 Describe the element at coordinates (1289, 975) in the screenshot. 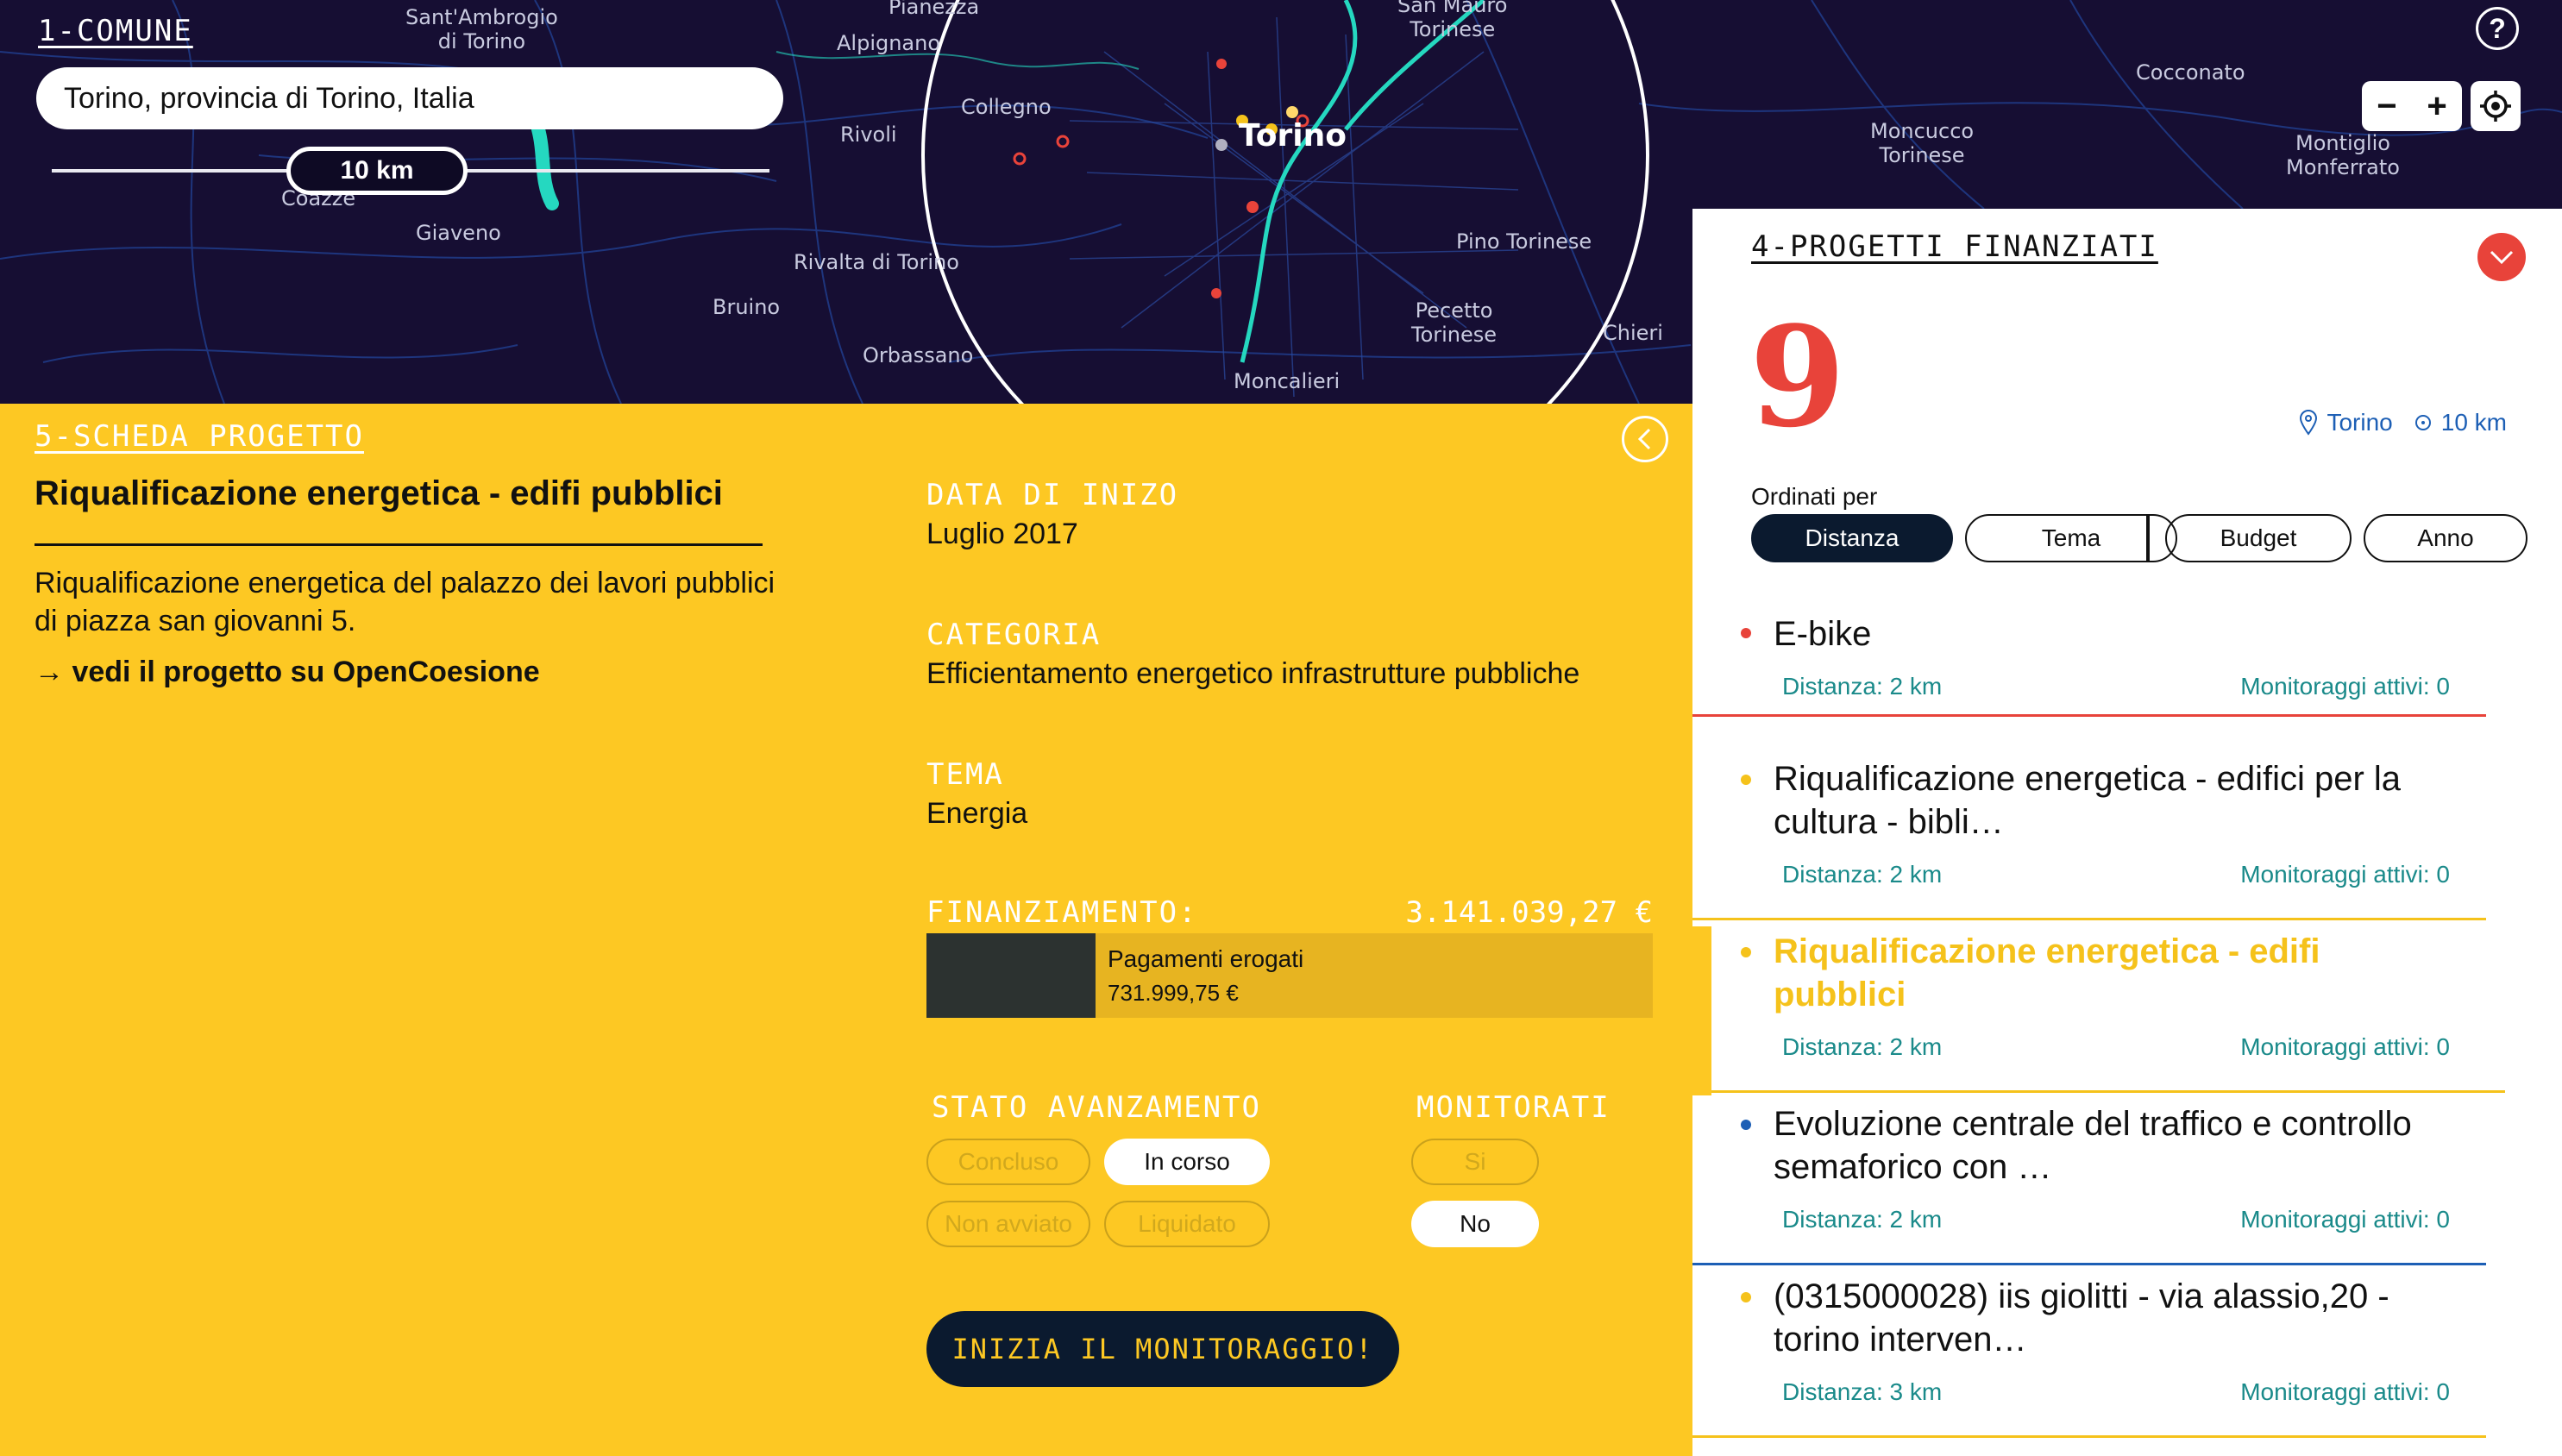

I see `payments-progress-bar: Pagamenti erogati 731.999,75 €` at that location.